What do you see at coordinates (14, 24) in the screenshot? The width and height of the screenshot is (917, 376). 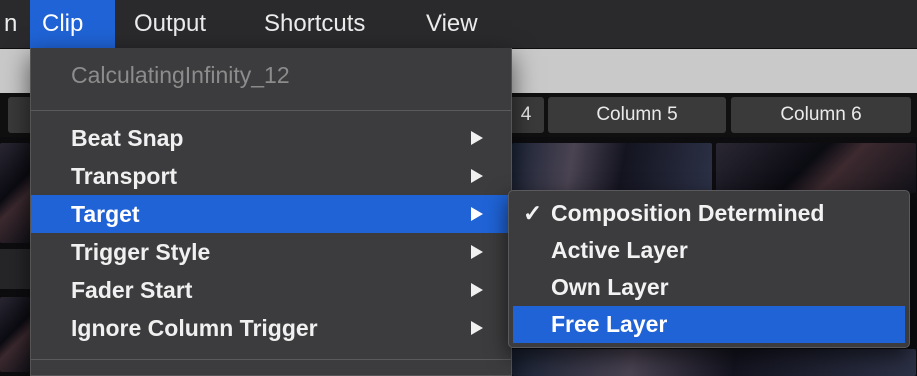 I see `menu-partial: n` at bounding box center [14, 24].